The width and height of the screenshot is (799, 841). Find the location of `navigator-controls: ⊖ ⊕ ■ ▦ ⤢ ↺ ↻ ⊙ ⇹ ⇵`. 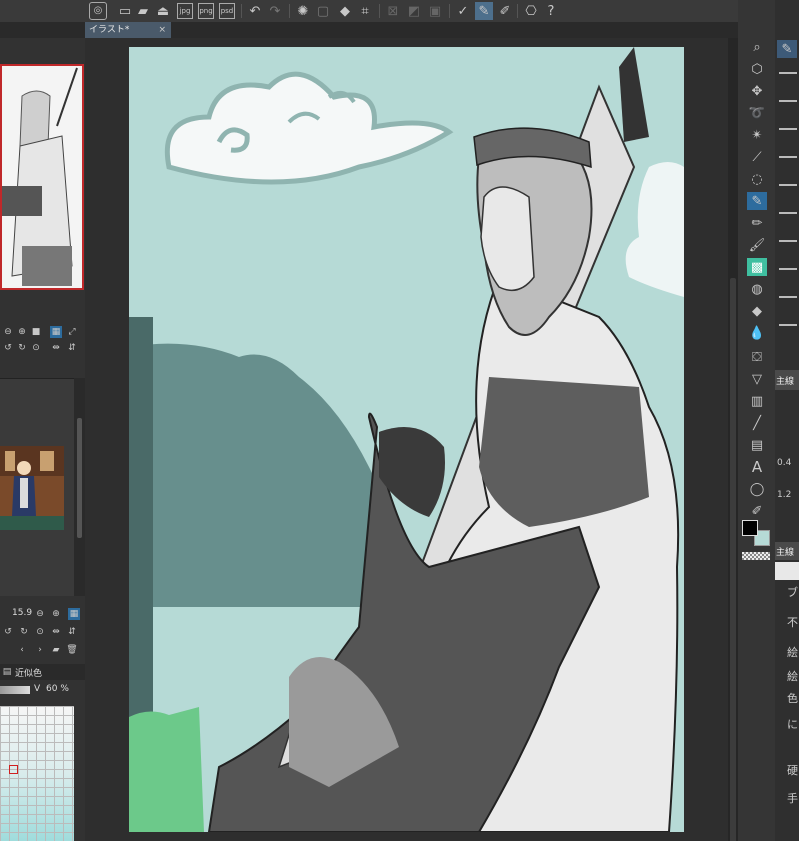

navigator-controls: ⊖ ⊕ ■ ▦ ⤢ ↺ ↻ ⊙ ⇹ ⇵ is located at coordinates (42, 340).